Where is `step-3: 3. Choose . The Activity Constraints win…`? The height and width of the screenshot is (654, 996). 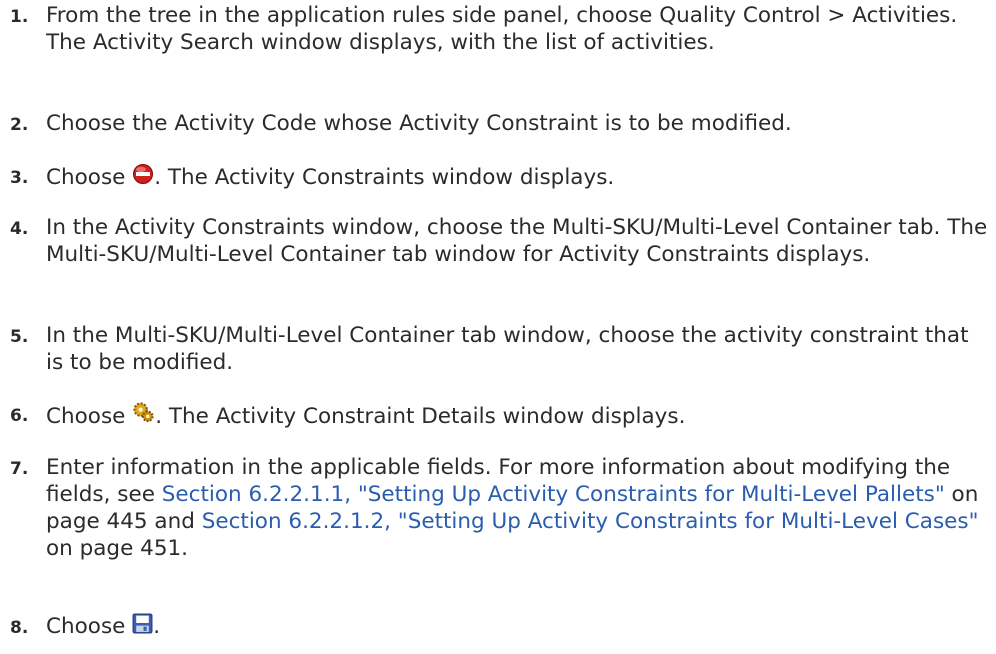 step-3: 3. Choose . The Activity Constraints win… is located at coordinates (312, 177).